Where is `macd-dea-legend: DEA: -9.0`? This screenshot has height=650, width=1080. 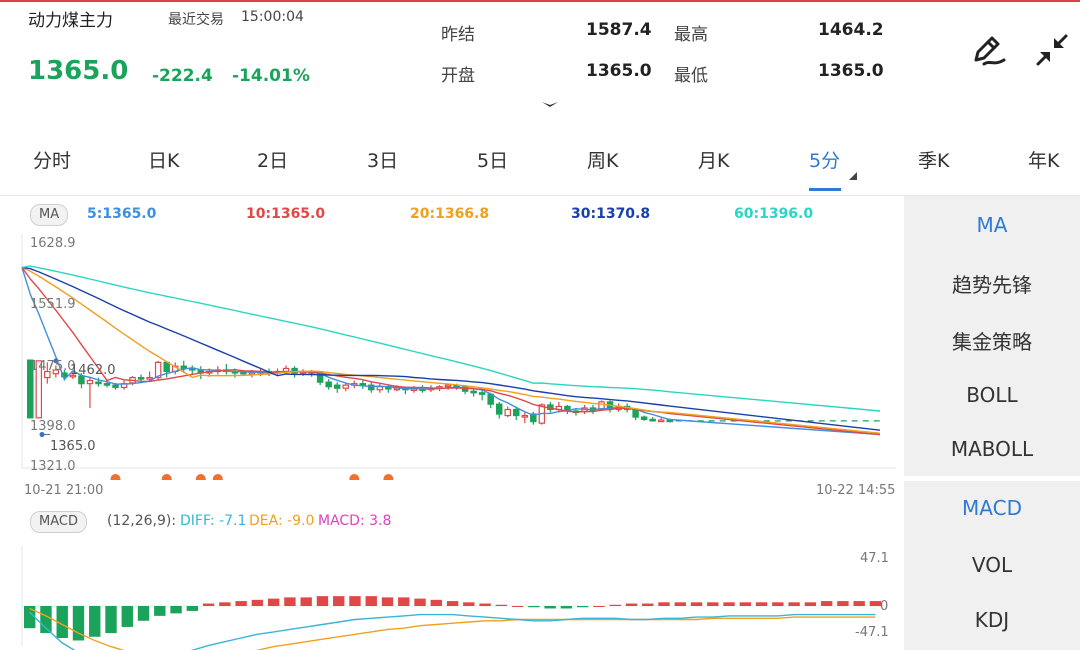
macd-dea-legend: DEA: -9.0 is located at coordinates (282, 521).